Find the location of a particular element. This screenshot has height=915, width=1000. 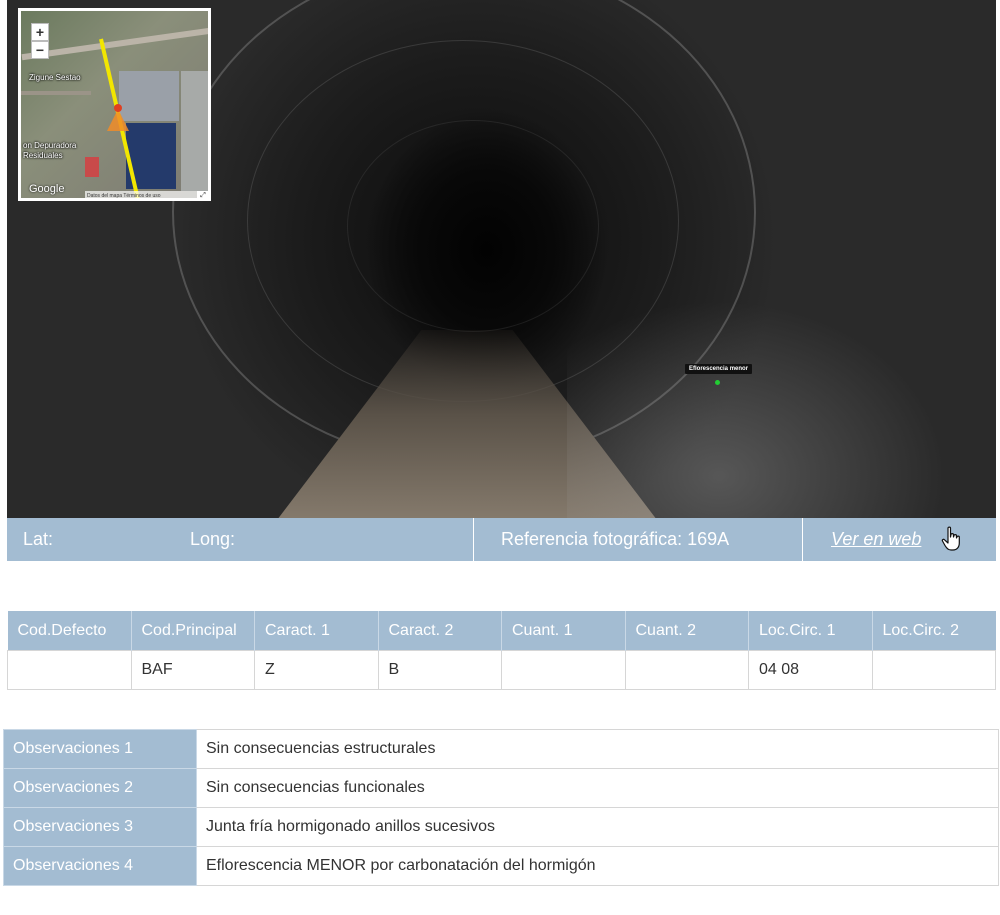

observation-label: Observaciones 4 is located at coordinates (100, 866).